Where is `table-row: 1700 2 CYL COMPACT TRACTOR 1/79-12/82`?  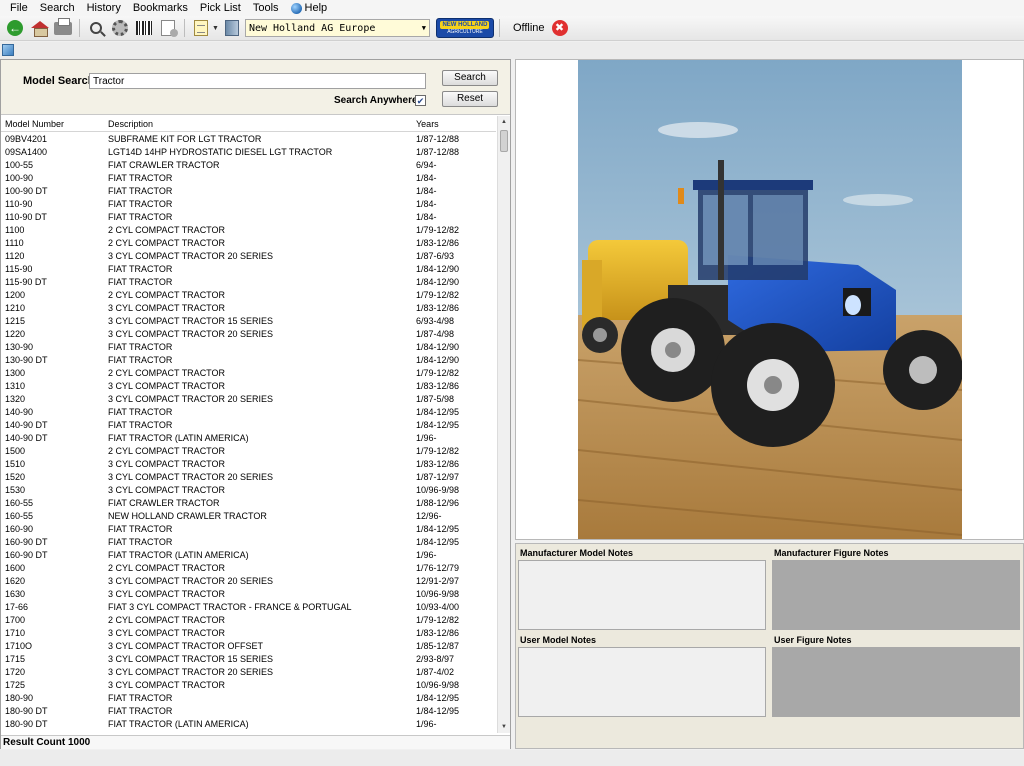 table-row: 1700 2 CYL COMPACT TRACTOR 1/79-12/82 is located at coordinates (248, 620).